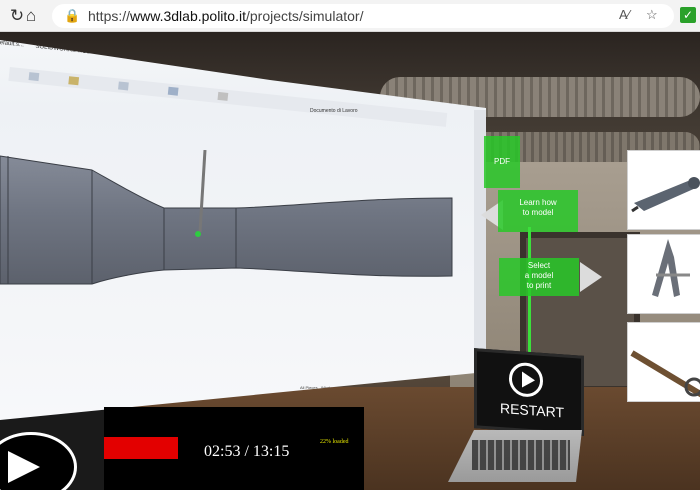  I want to click on model-card-lens, so click(663, 190).